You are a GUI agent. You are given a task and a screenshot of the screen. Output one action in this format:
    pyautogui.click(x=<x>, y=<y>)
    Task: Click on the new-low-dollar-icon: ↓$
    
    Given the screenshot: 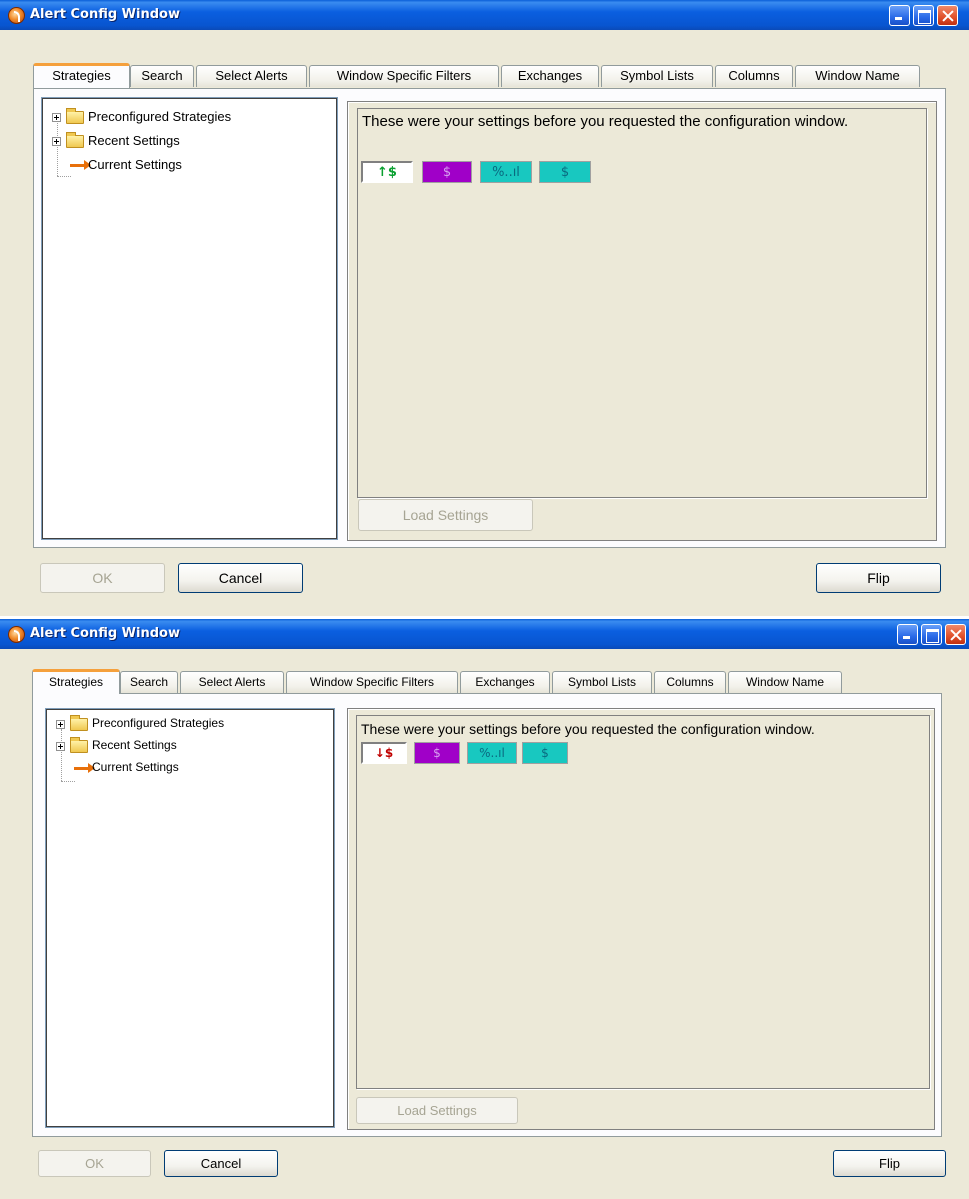 What is the action you would take?
    pyautogui.click(x=384, y=753)
    